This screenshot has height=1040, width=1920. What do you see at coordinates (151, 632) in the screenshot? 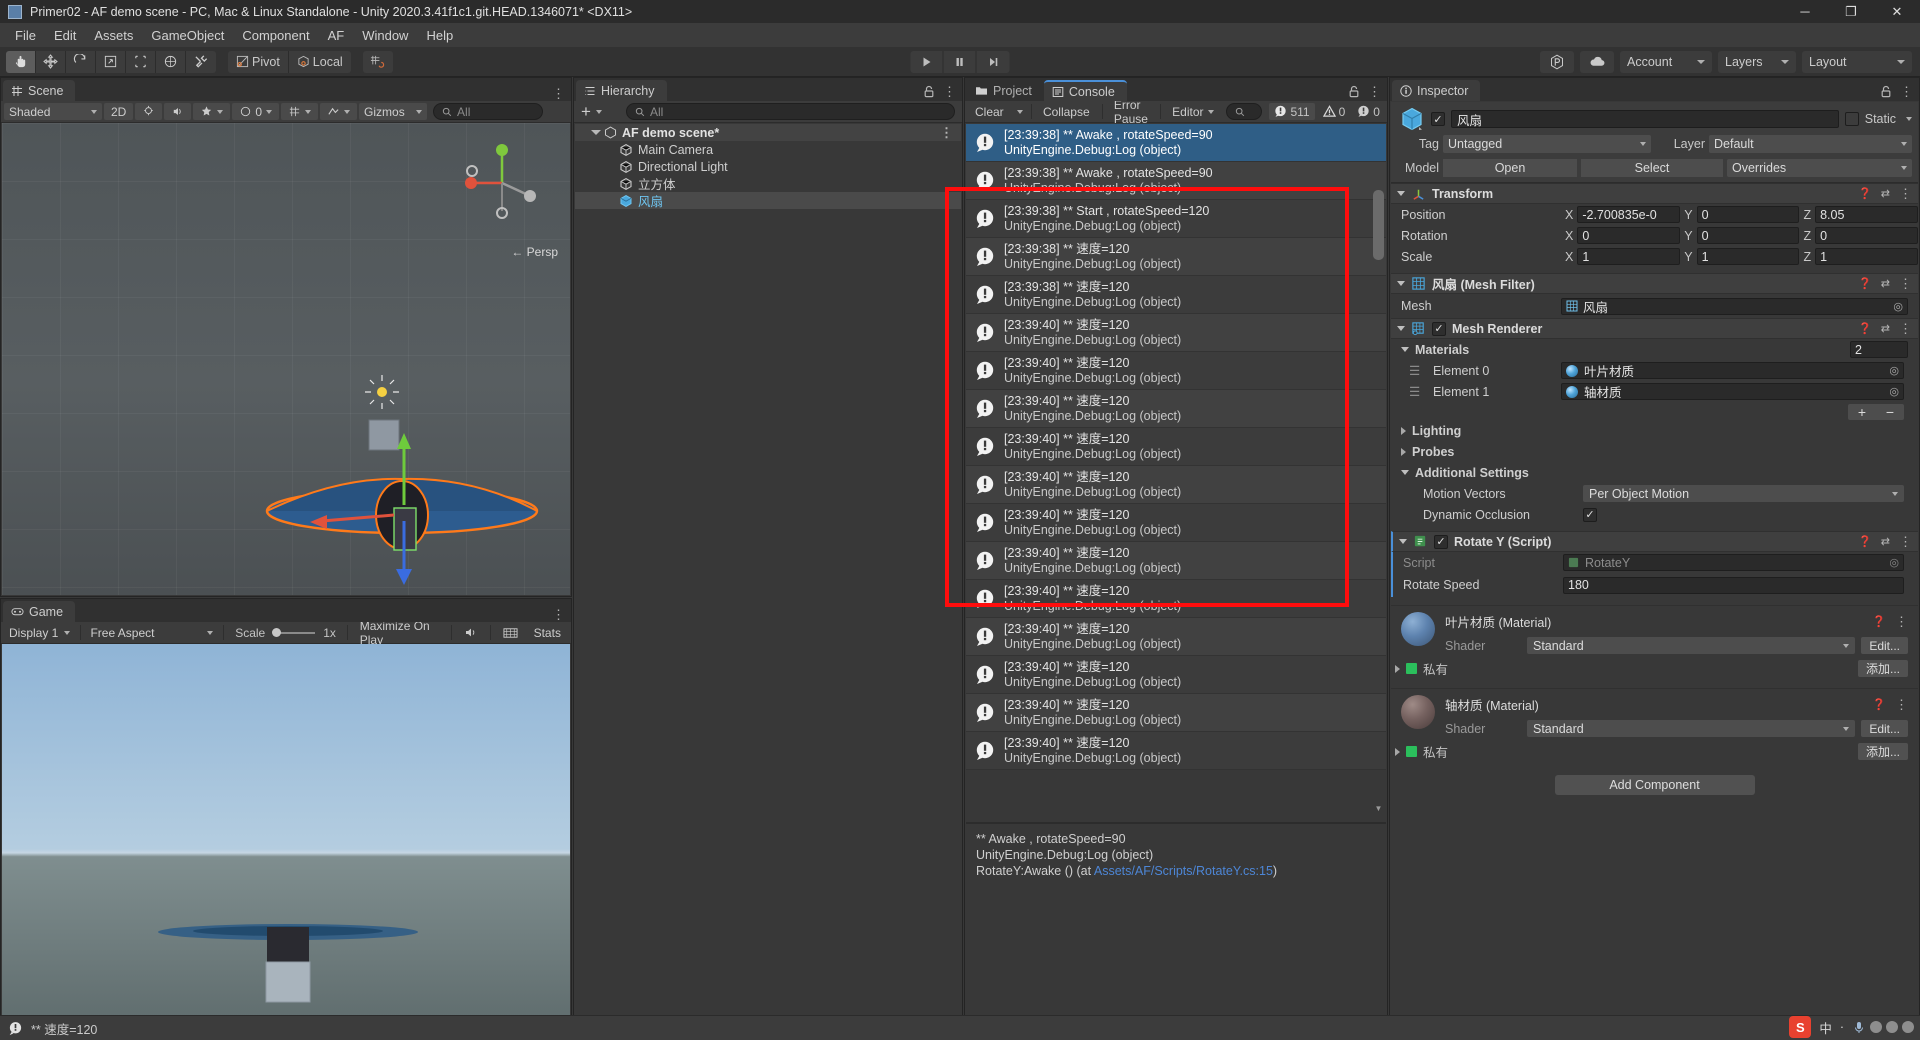
I see `aspect-dropdown: Free Aspect` at bounding box center [151, 632].